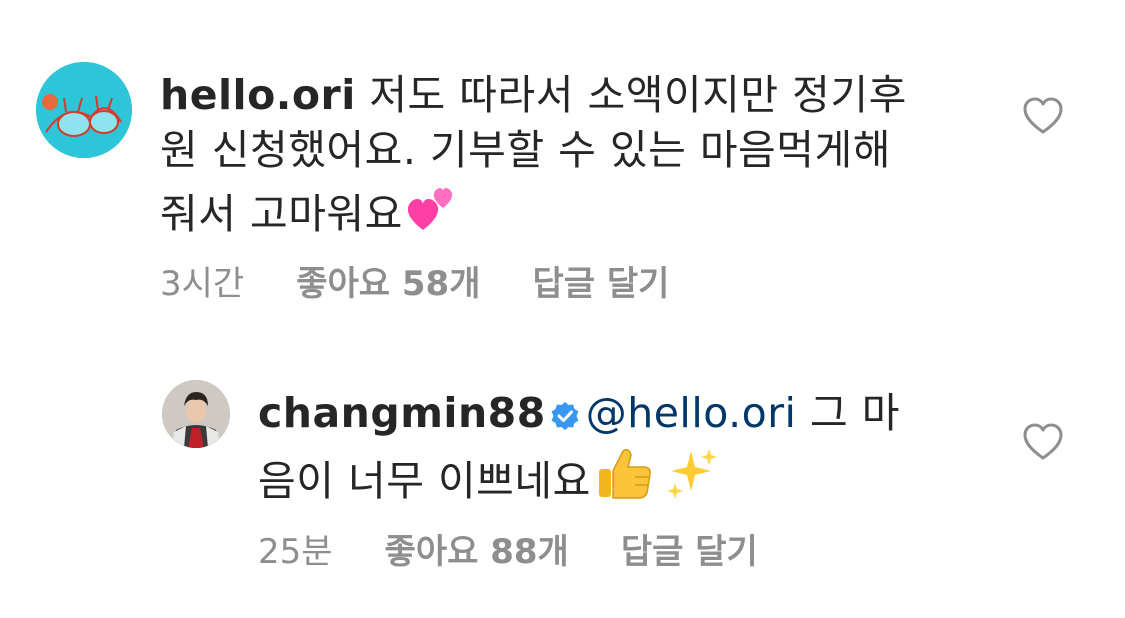  Describe the element at coordinates (631, 95) in the screenshot. I see `comment-body: 저도 따라서 소액이지만 정기후` at that location.